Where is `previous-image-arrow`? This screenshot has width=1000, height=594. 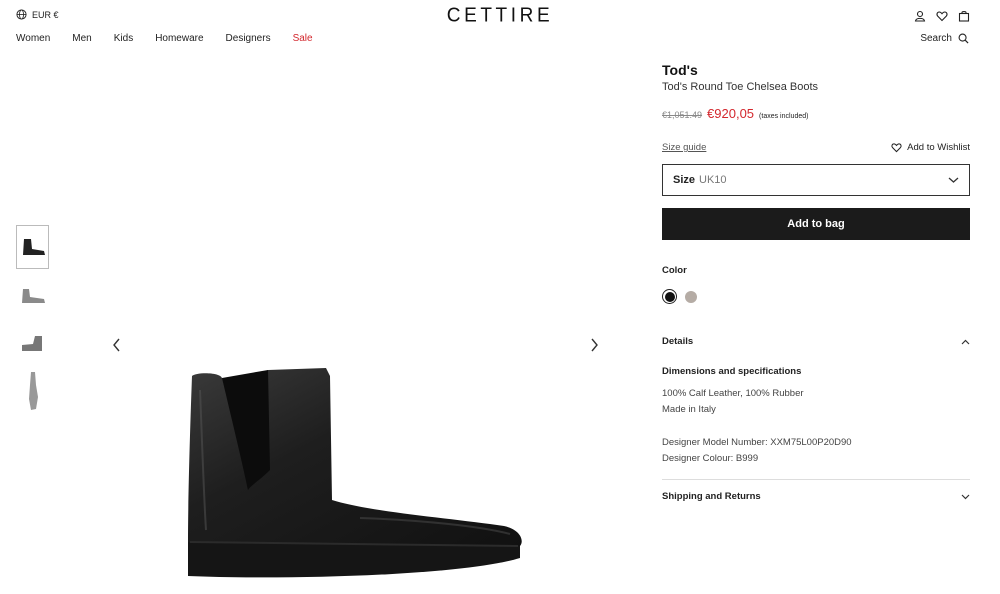
previous-image-arrow is located at coordinates (117, 345).